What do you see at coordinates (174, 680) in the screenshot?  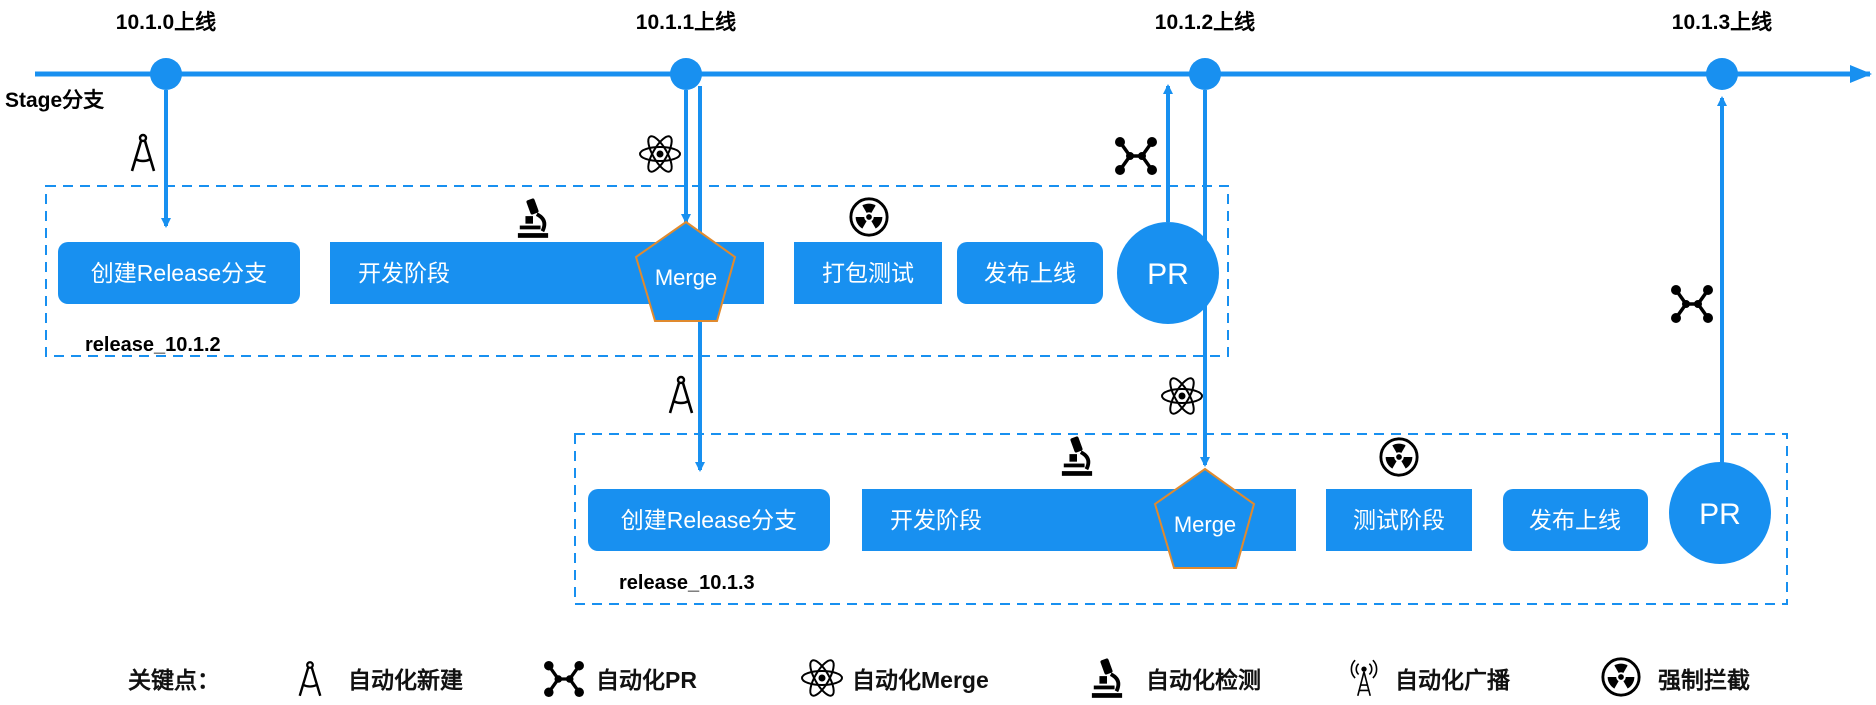 I see `legend-title: 关键点：` at bounding box center [174, 680].